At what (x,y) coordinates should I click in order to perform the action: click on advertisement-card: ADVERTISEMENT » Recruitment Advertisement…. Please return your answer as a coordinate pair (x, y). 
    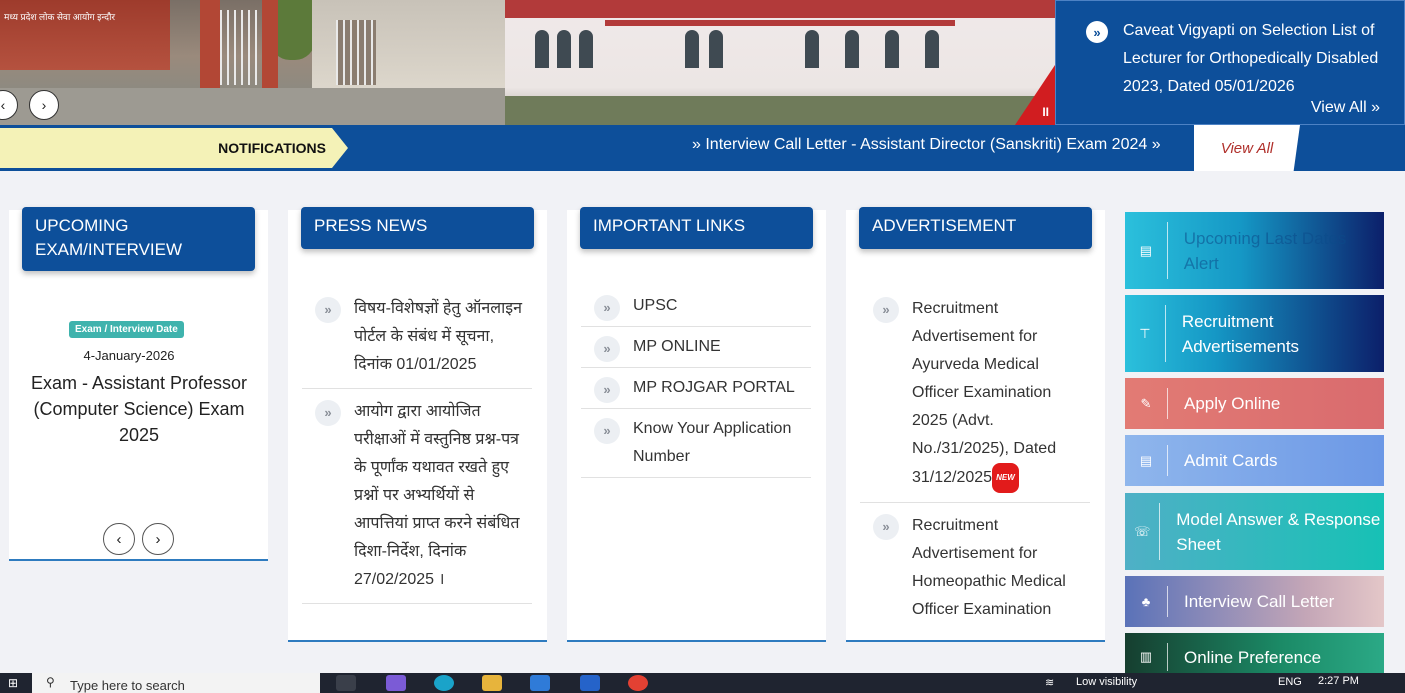
    Looking at the image, I should click on (975, 424).